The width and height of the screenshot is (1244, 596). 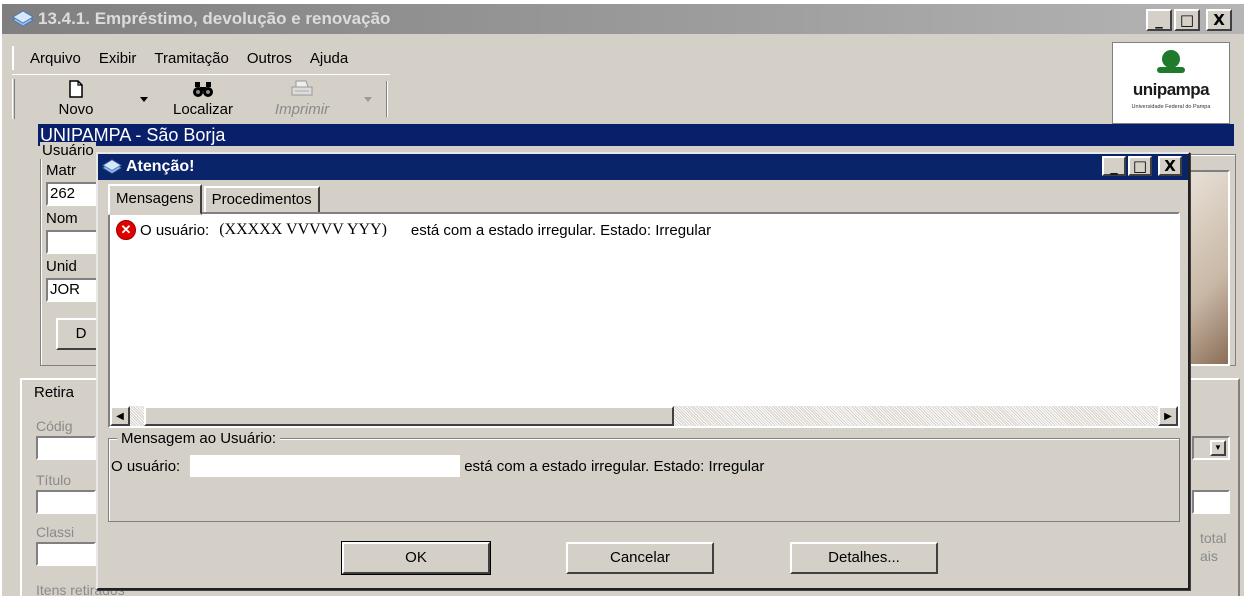 What do you see at coordinates (74, 194) in the screenshot?
I see `matricula-input: 262` at bounding box center [74, 194].